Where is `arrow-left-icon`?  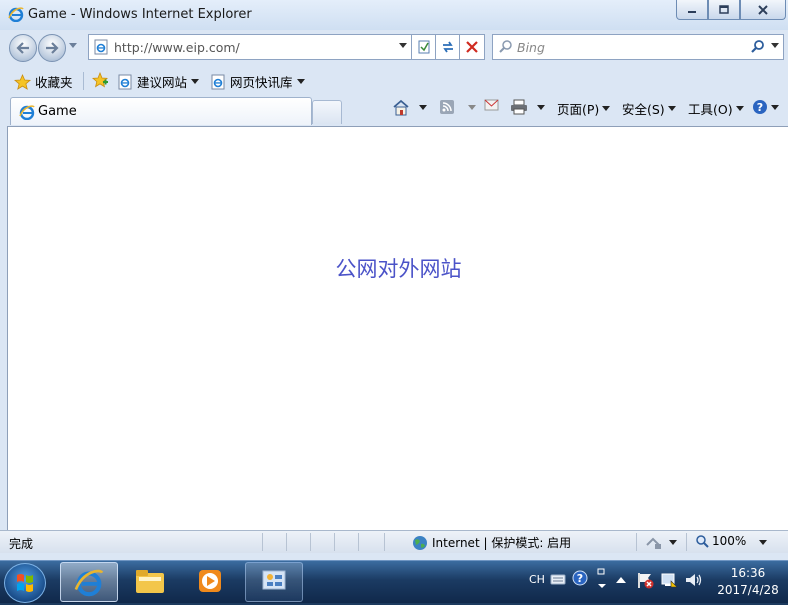 arrow-left-icon is located at coordinates (22, 48).